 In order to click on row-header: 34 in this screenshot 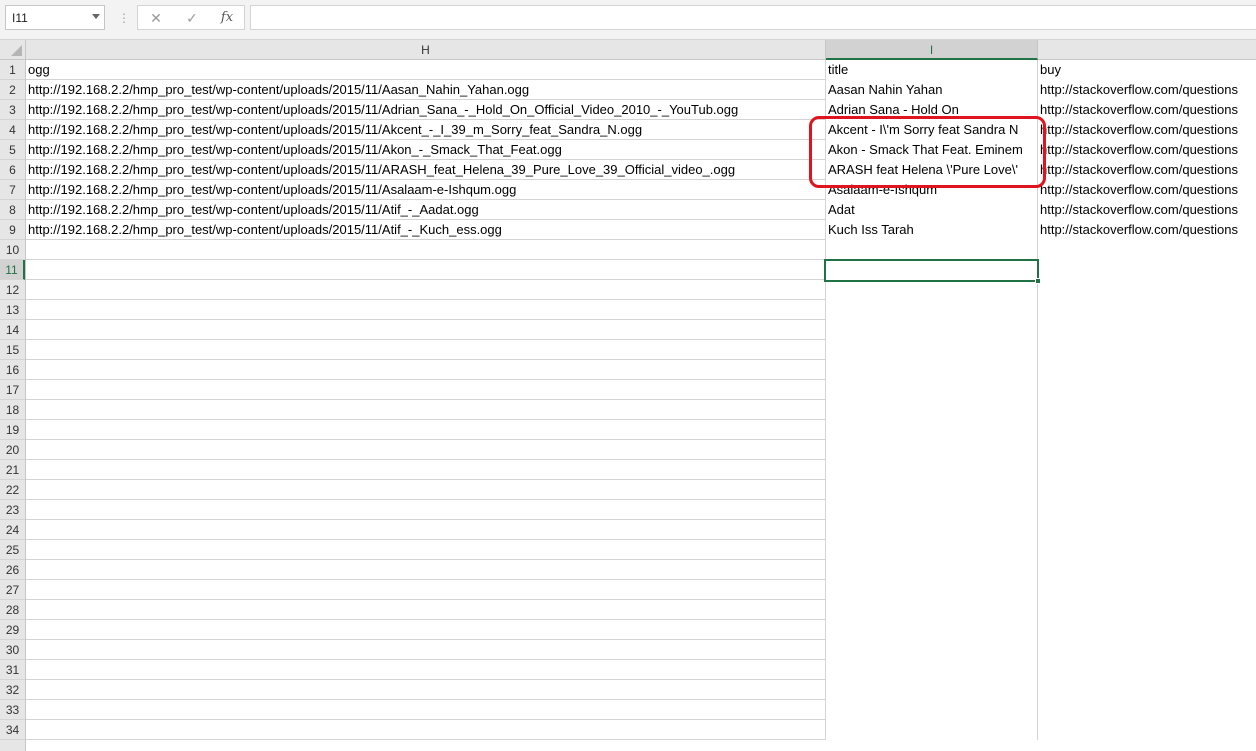, I will do `click(12, 730)`.